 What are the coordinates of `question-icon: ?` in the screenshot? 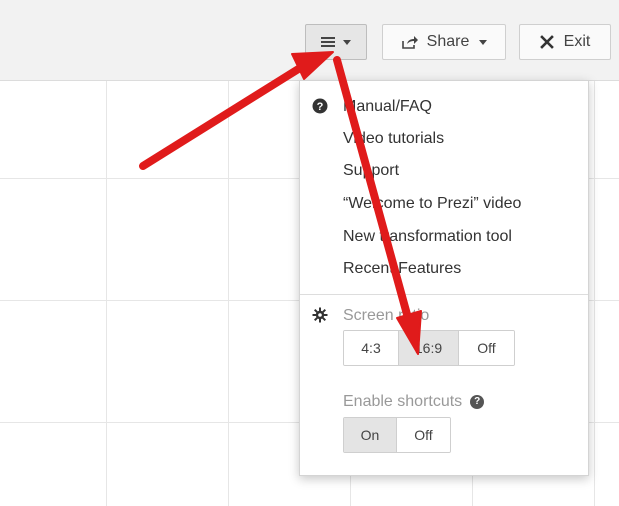 It's located at (320, 106).